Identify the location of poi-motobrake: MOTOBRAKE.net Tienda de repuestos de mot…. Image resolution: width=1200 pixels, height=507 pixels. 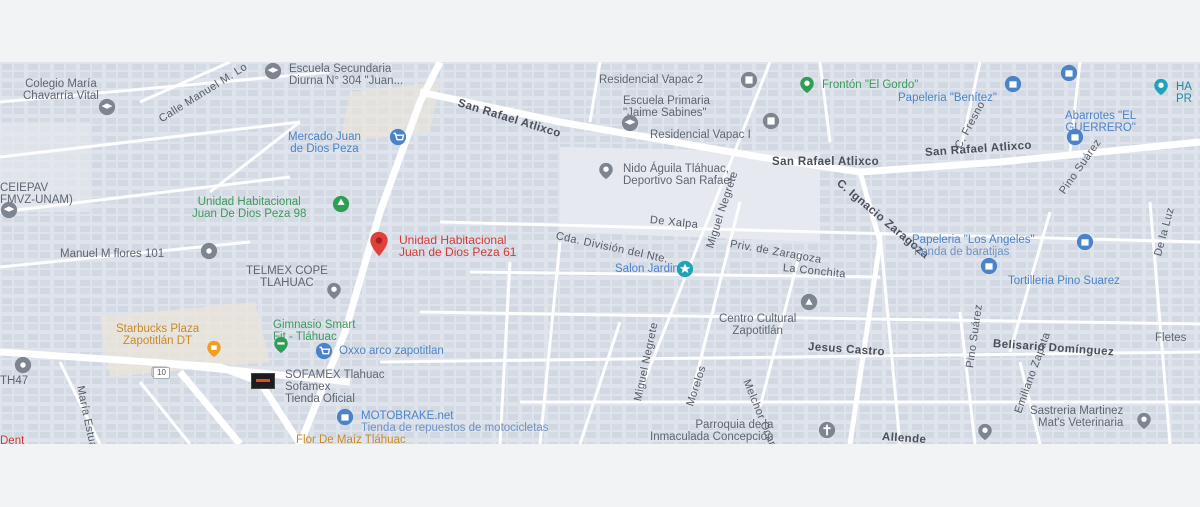
(455, 422).